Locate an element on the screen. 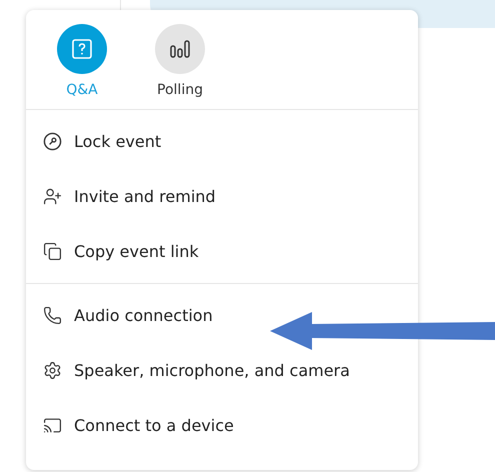 This screenshot has height=472, width=495. menu-item: Invite and remind is located at coordinates (222, 196).